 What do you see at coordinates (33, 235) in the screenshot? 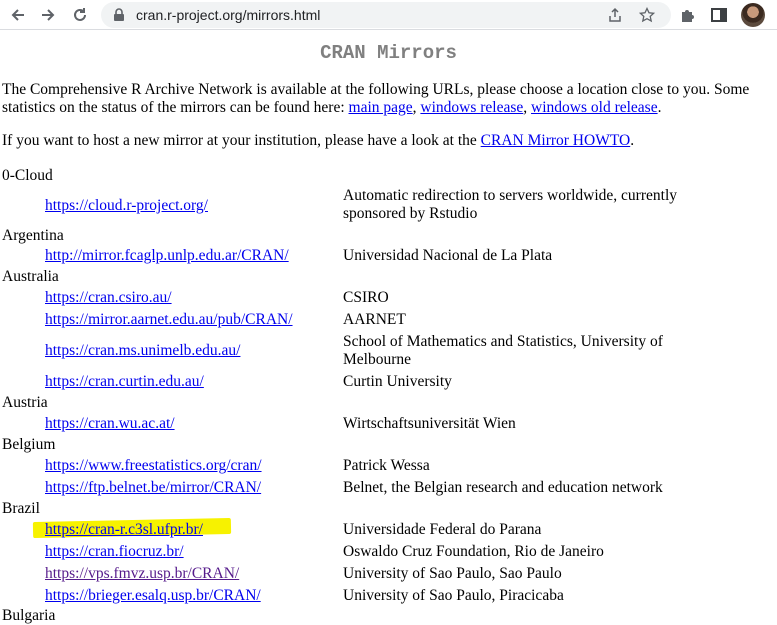
I see `country-heading: Argentina` at bounding box center [33, 235].